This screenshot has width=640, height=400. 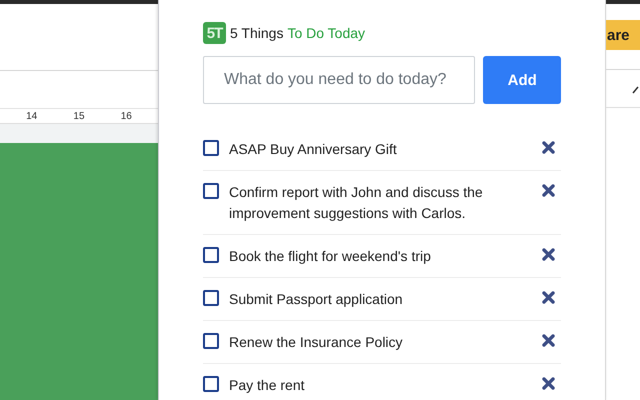 I want to click on app-title: 5 Things, so click(x=257, y=33).